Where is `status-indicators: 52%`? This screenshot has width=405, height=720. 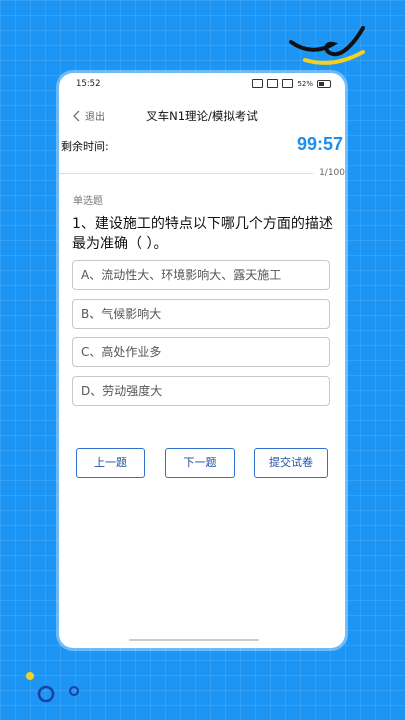
status-indicators: 52% is located at coordinates (291, 83).